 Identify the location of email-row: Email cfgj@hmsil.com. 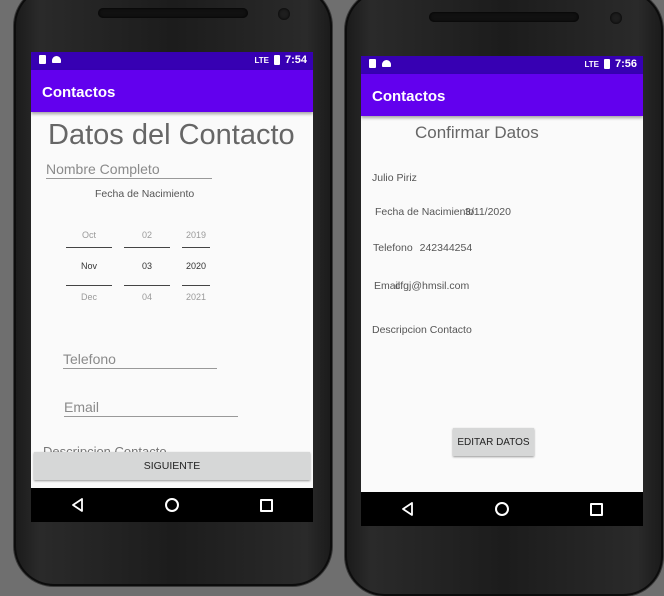
(454, 286).